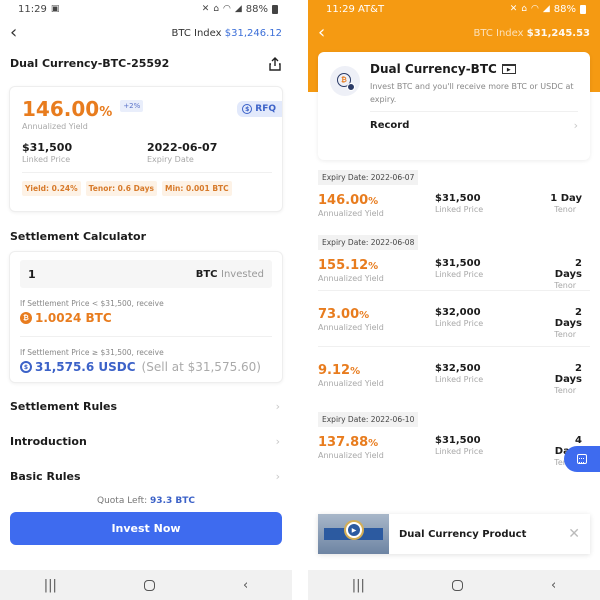 The image size is (600, 600). I want to click on row-yield: 146.00%, so click(348, 200).